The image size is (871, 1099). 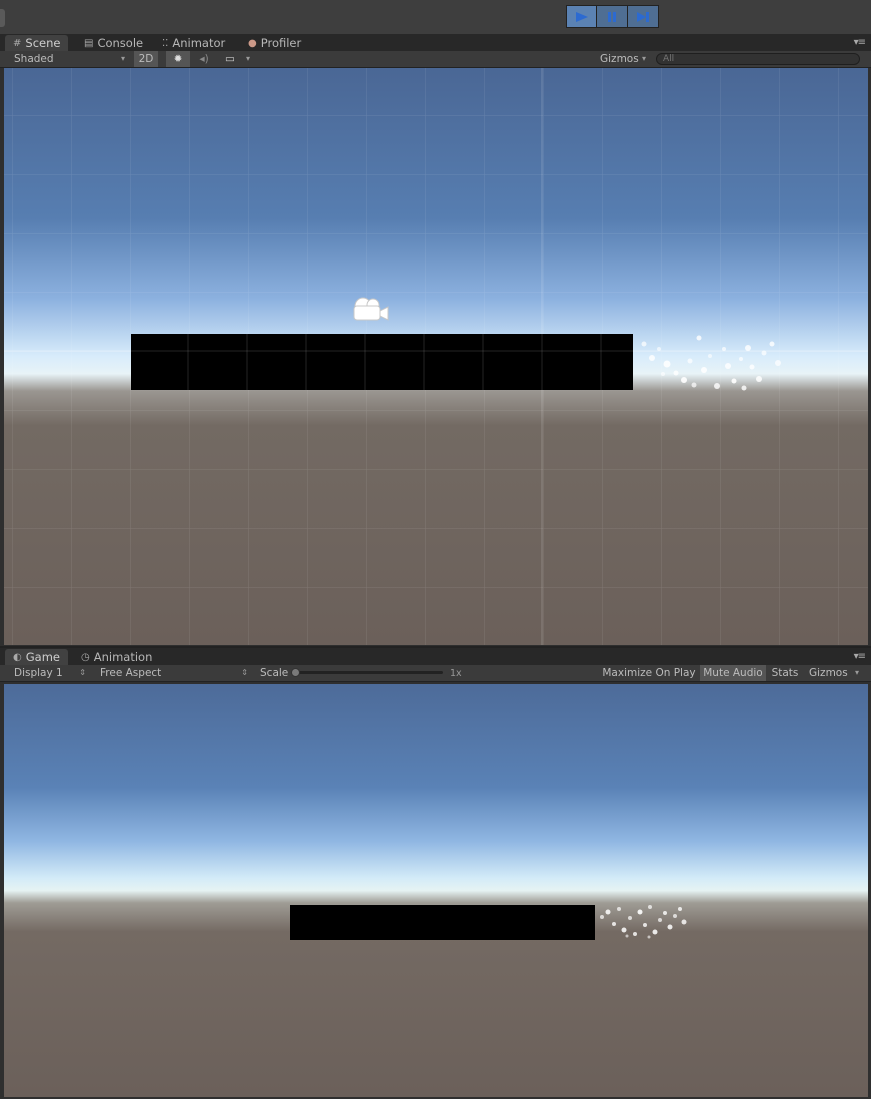 I want to click on scene-toolbar: Shaded ▾ 2D ✹ ◂) ▭ ▾ Gizmos ▾, so click(x=435, y=59).